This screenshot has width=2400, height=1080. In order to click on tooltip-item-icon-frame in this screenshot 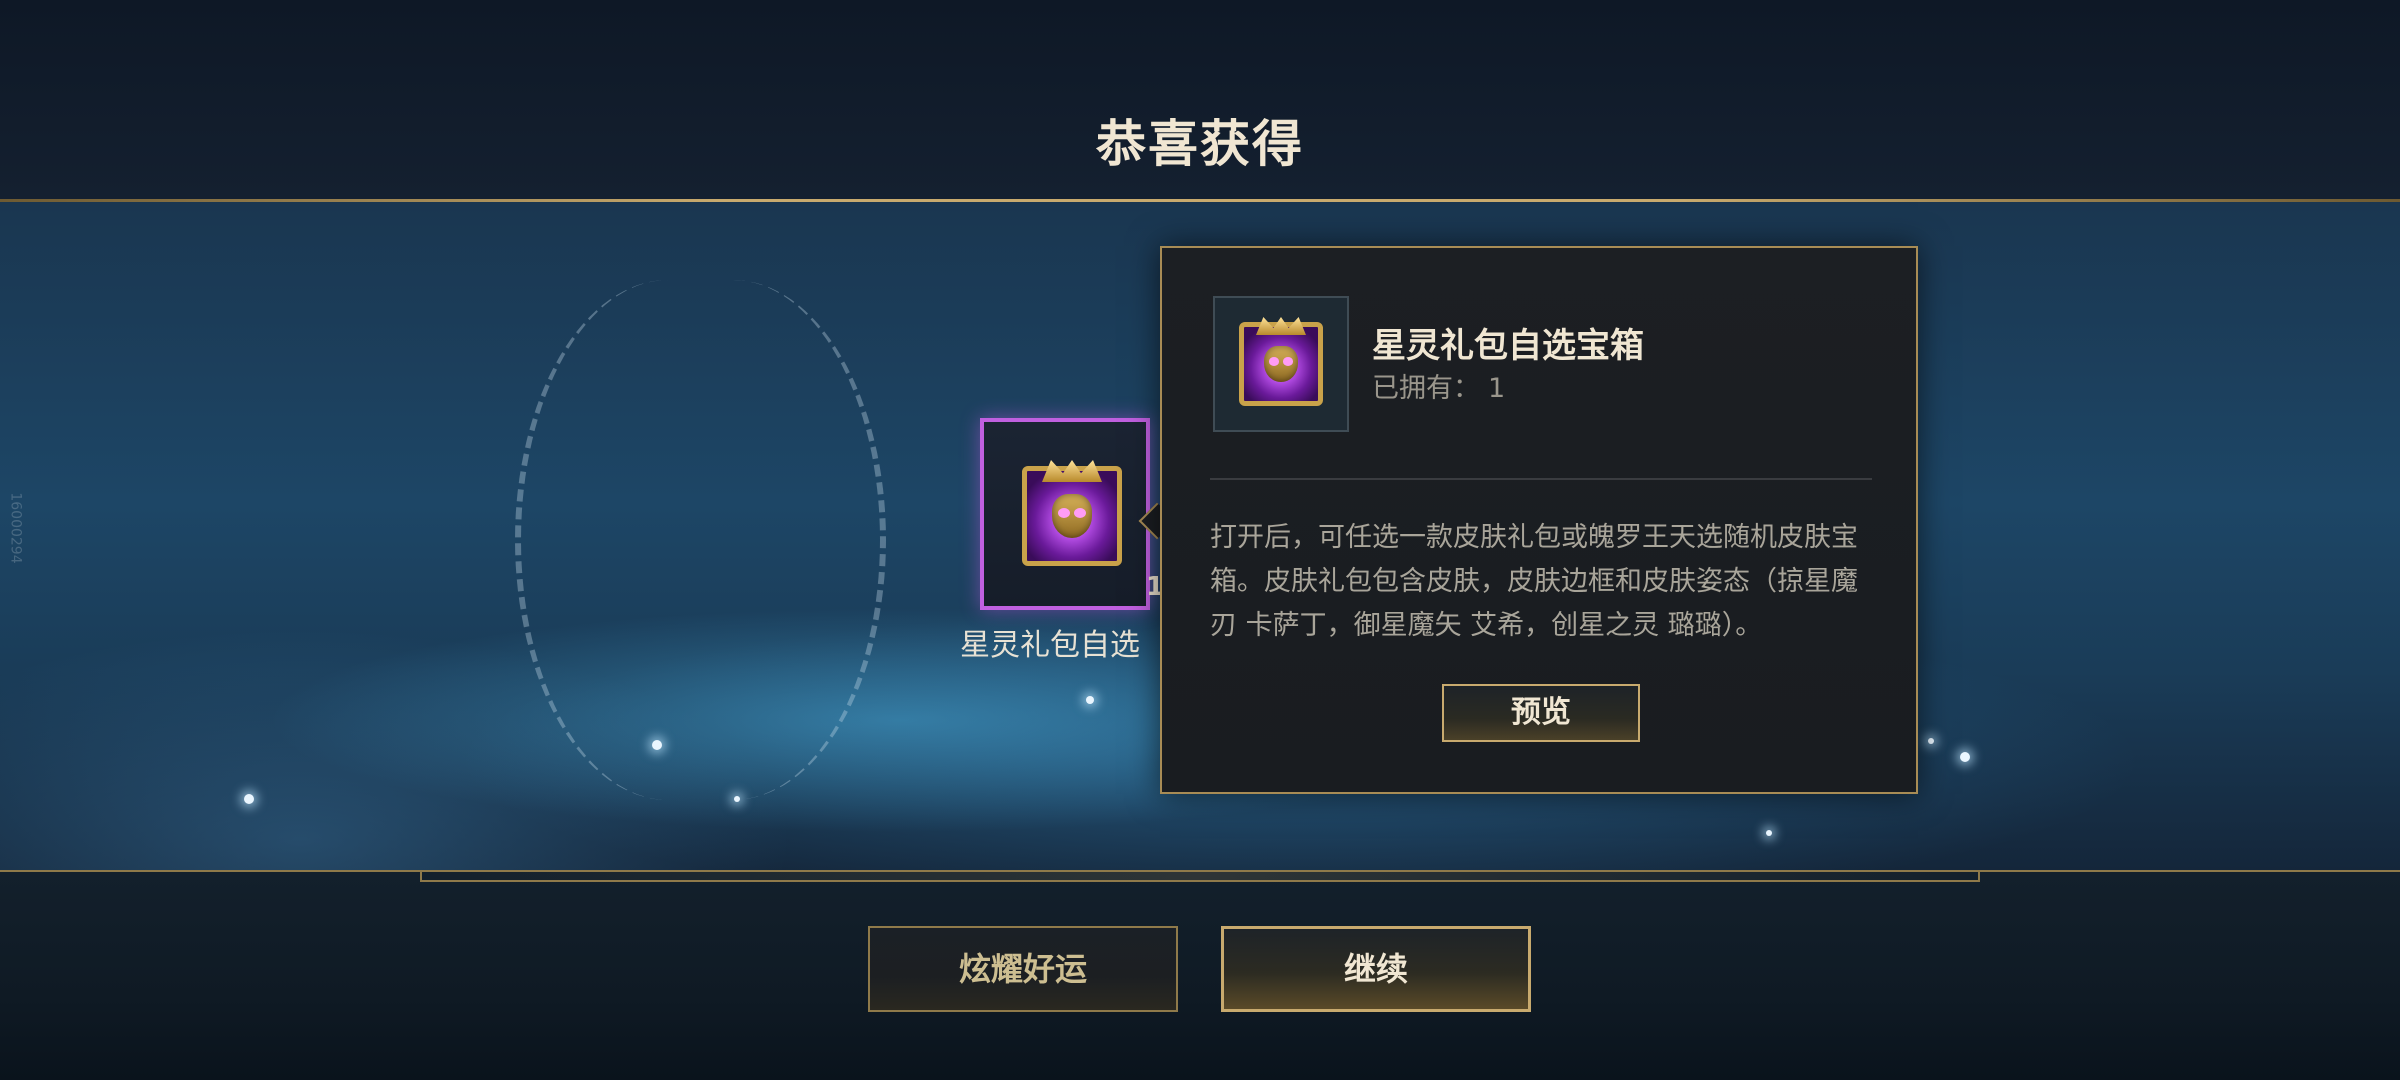, I will do `click(1281, 364)`.